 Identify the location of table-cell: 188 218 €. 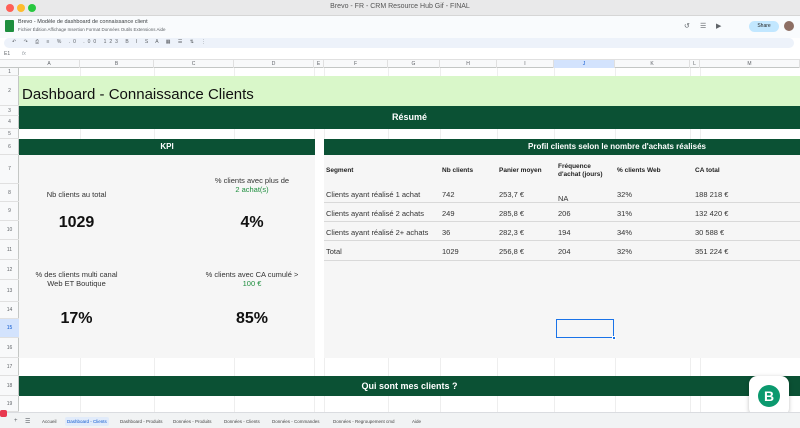
(711, 194).